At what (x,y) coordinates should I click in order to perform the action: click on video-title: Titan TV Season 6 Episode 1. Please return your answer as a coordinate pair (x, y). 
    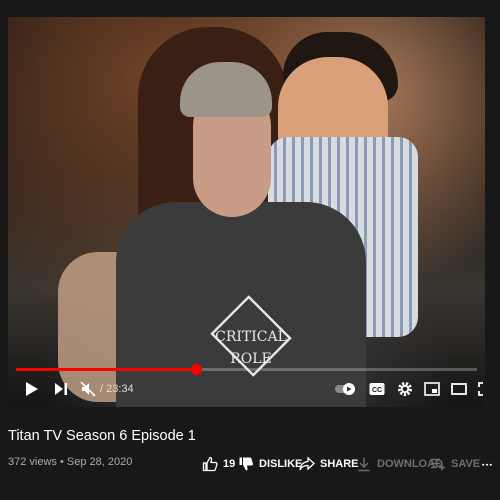
    Looking at the image, I should click on (102, 436).